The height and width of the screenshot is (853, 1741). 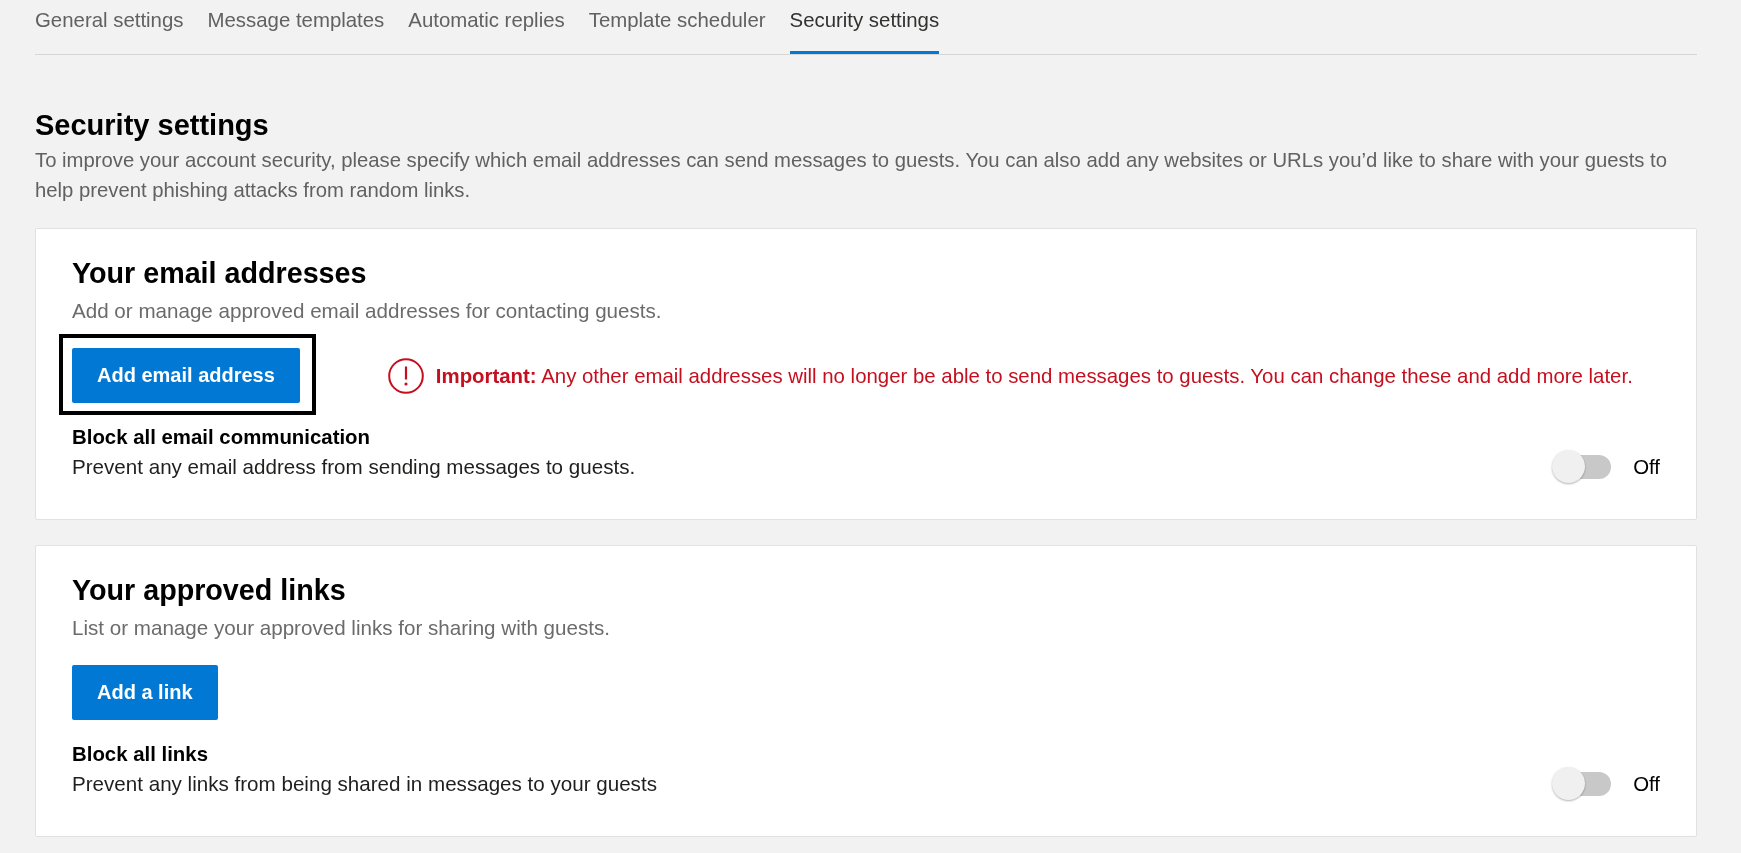 What do you see at coordinates (145, 692) in the screenshot?
I see `add-button: Add a link` at bounding box center [145, 692].